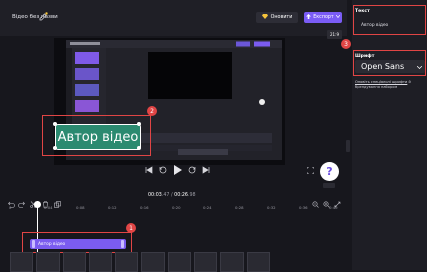 The width and height of the screenshot is (427, 272). What do you see at coordinates (33, 244) in the screenshot?
I see `clip-drag-handle-left` at bounding box center [33, 244].